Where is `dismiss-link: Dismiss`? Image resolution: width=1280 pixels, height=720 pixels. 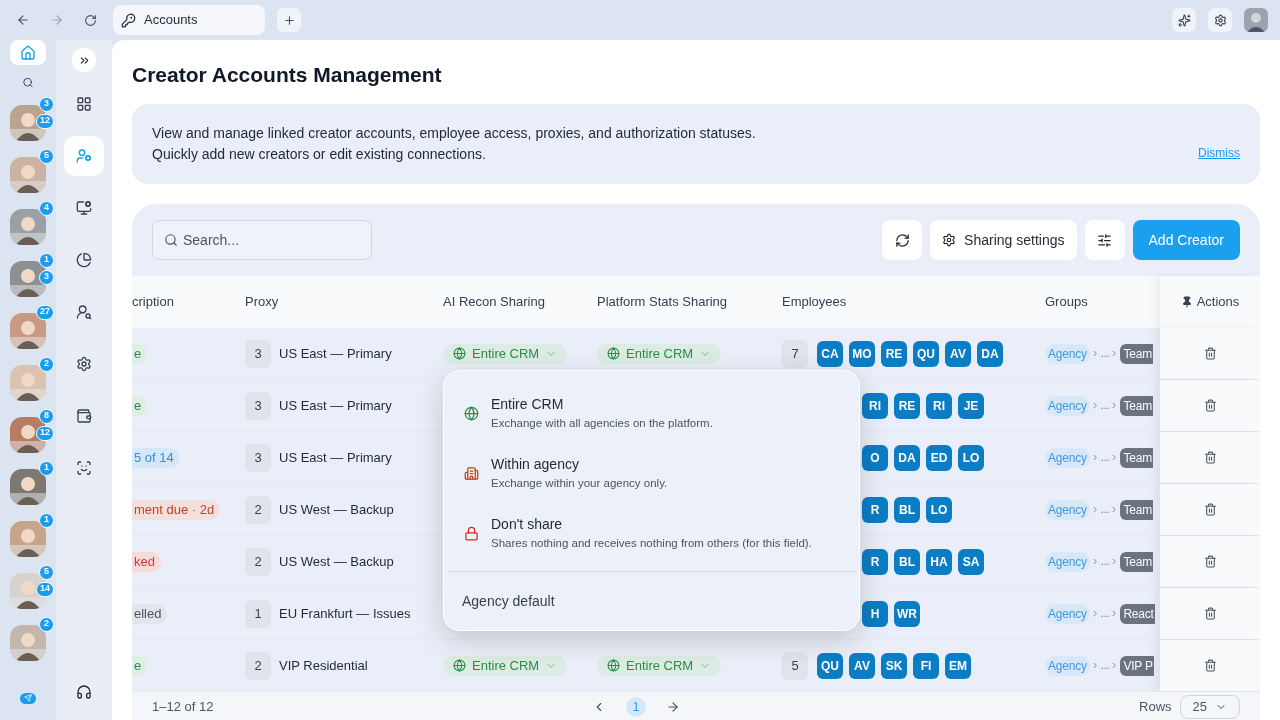
dismiss-link: Dismiss is located at coordinates (1219, 153).